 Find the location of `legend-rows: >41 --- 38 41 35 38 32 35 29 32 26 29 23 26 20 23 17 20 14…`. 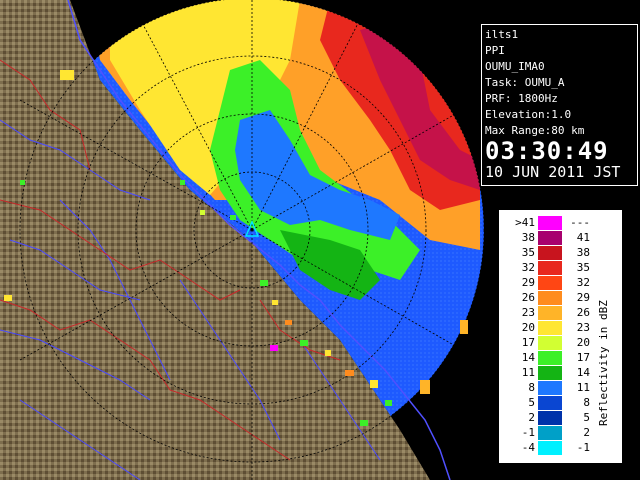

legend-rows: >41 --- 38 41 35 38 32 35 29 32 26 29 23 26 20 23 17 20 14… is located at coordinates (549, 335).